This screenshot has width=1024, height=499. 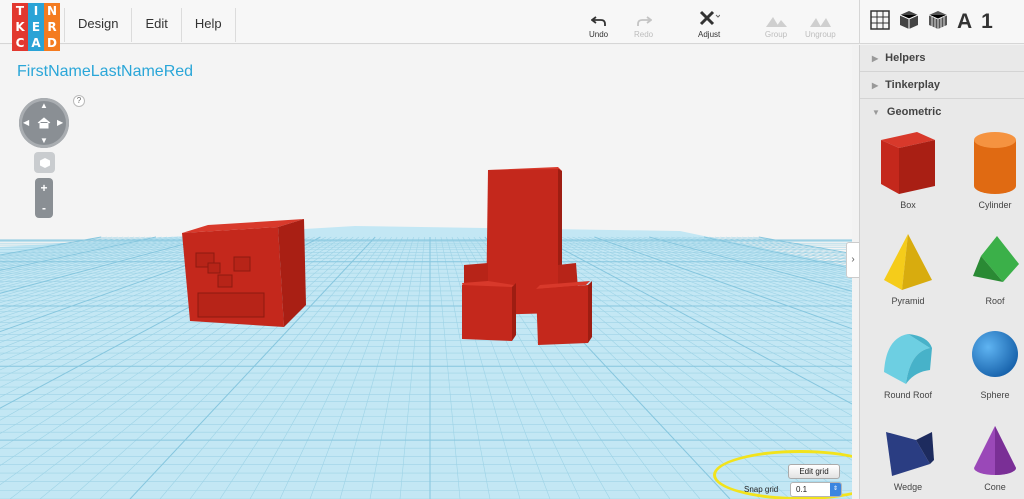 I want to click on section-helpers: ▶ Helpers, so click(x=942, y=58).